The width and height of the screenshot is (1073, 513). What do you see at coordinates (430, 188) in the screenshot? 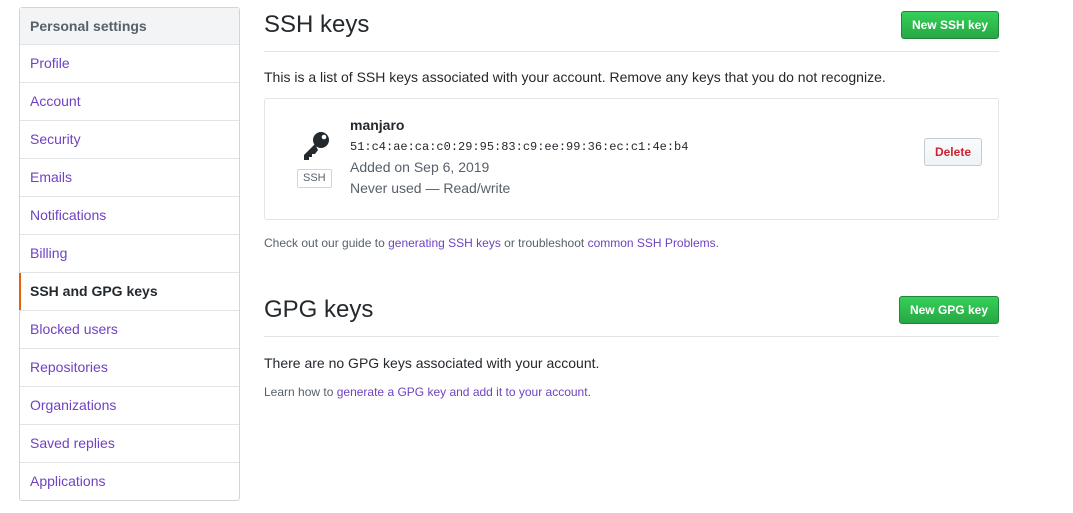
I see `ssh-key-usage: Never used — Read/write` at bounding box center [430, 188].